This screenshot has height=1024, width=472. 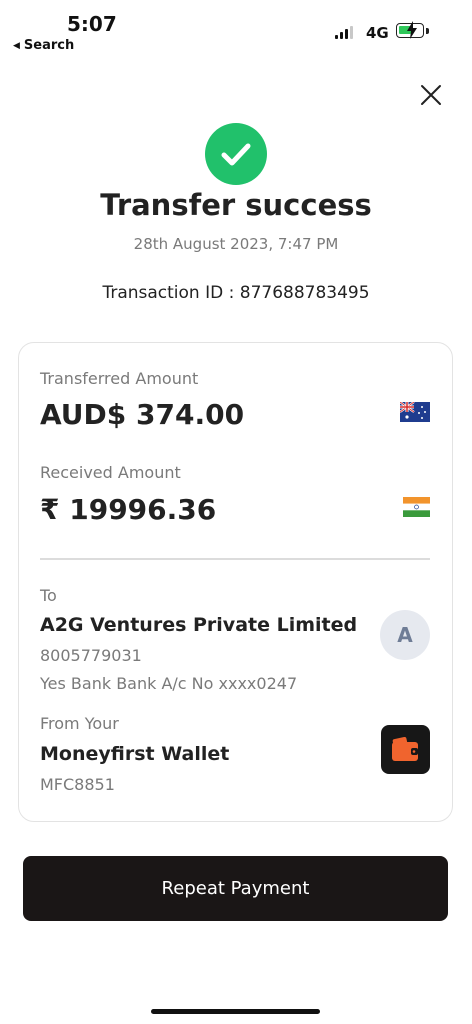 I want to click on wallet-icon, so click(x=405, y=749).